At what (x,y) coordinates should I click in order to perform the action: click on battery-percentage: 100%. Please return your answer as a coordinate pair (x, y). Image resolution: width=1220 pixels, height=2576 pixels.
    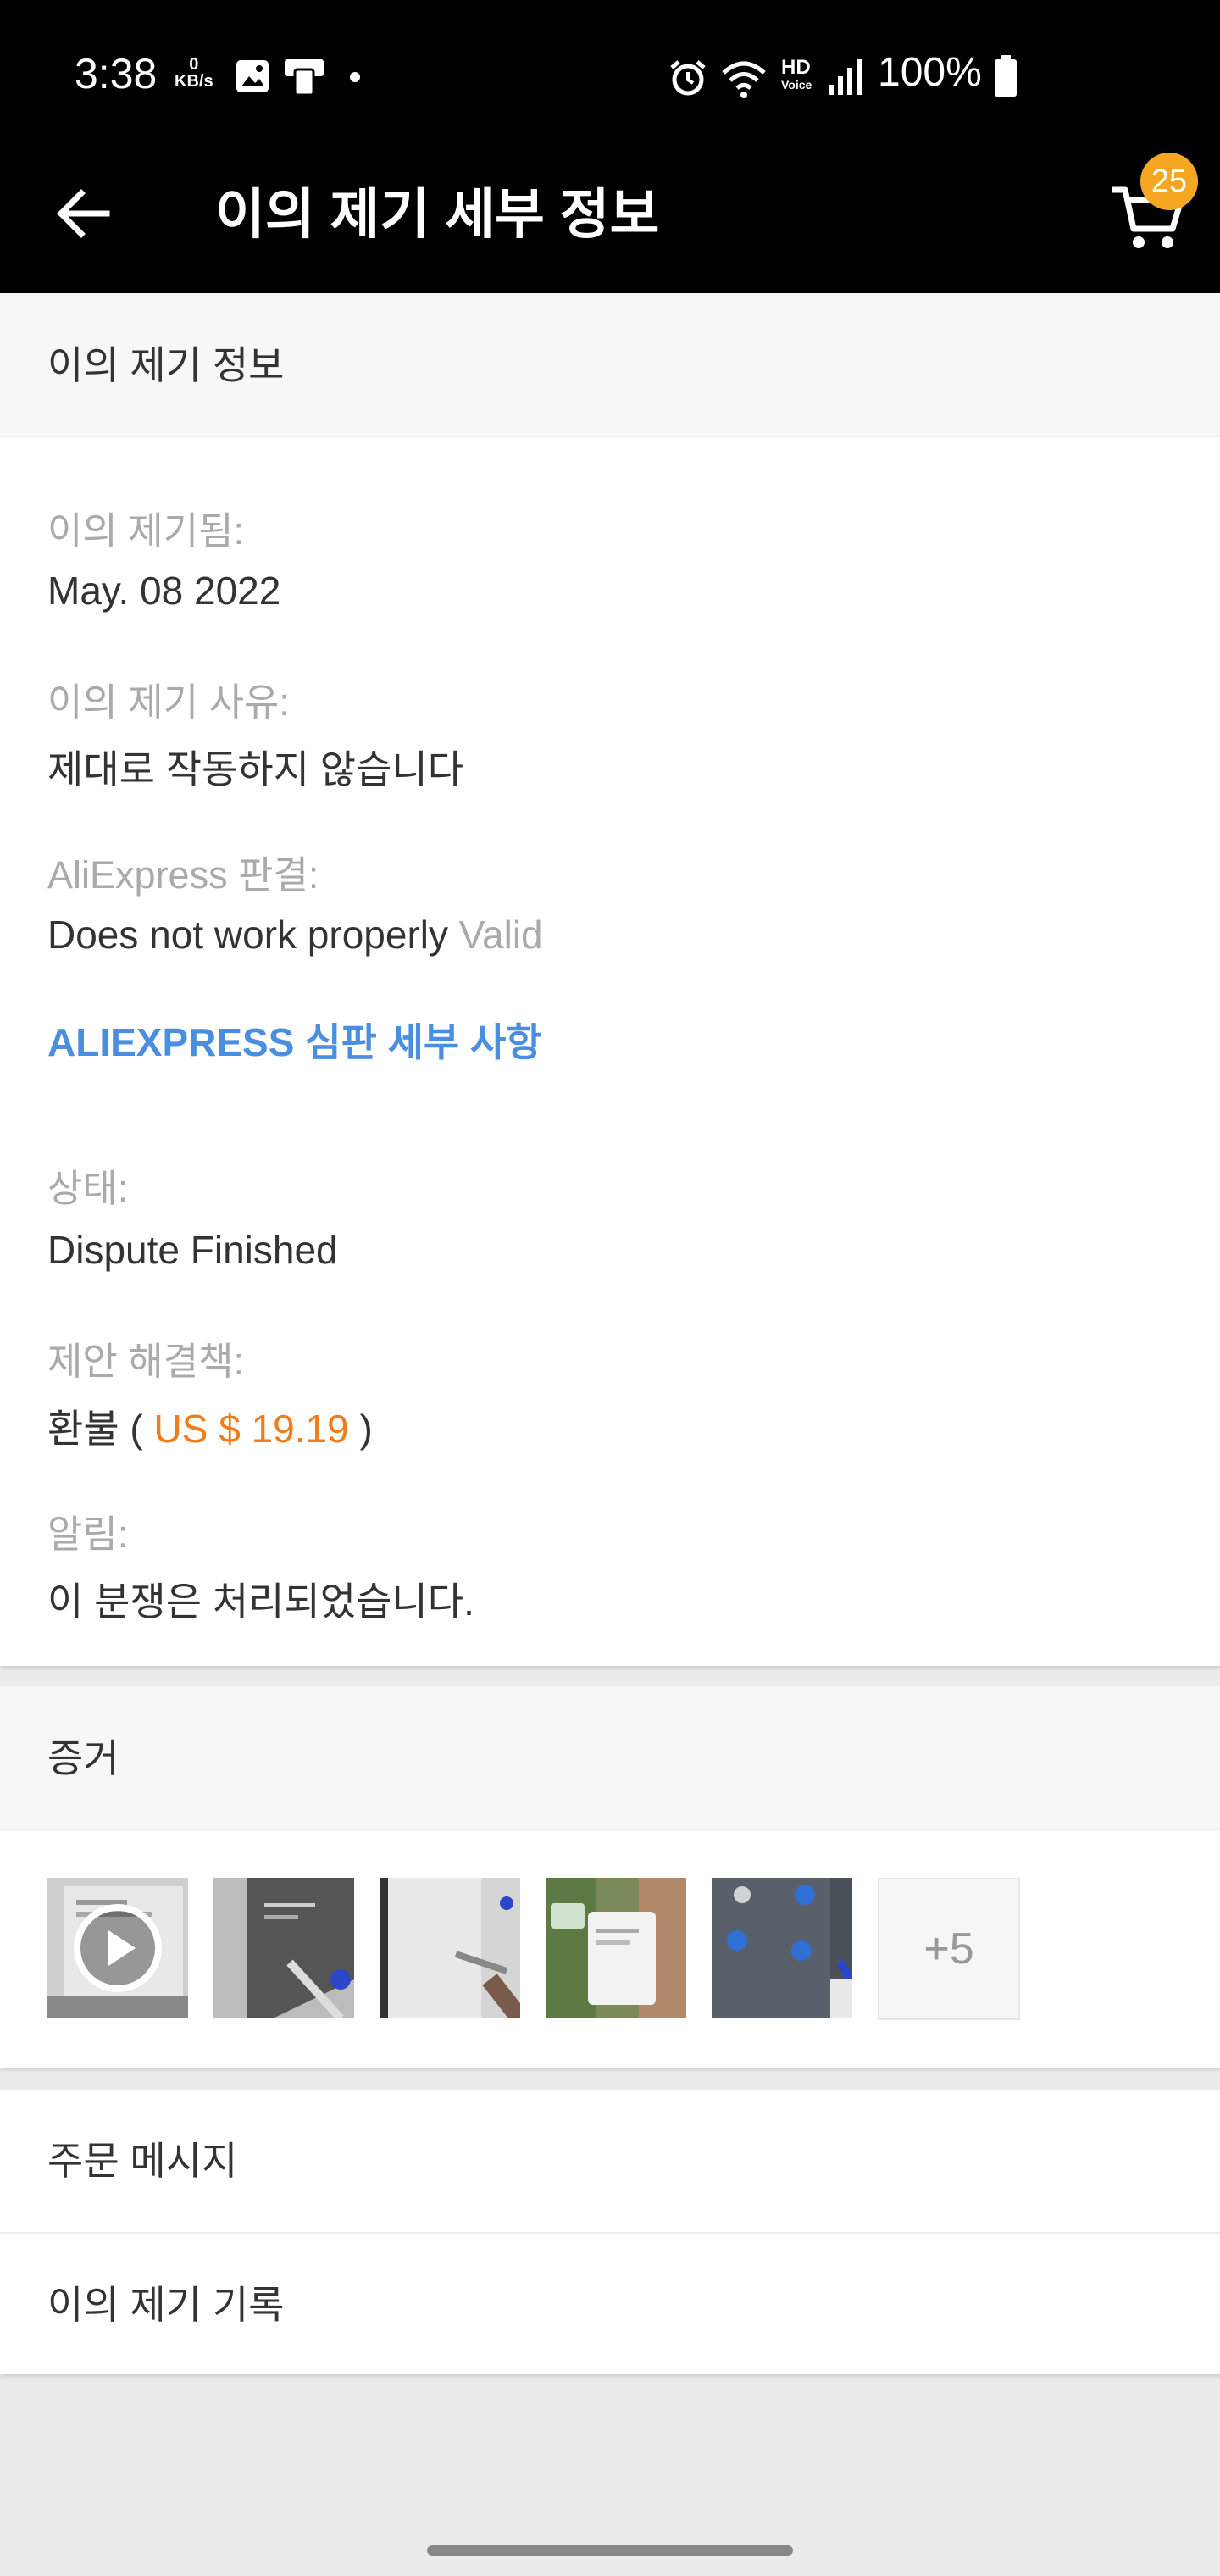
    Looking at the image, I should click on (930, 72).